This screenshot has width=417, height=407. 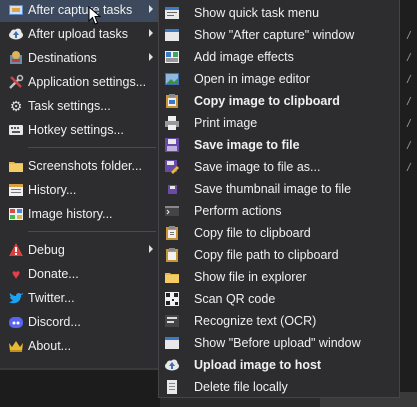 What do you see at coordinates (258, 365) in the screenshot?
I see `submenu-item-label: Upload image to host` at bounding box center [258, 365].